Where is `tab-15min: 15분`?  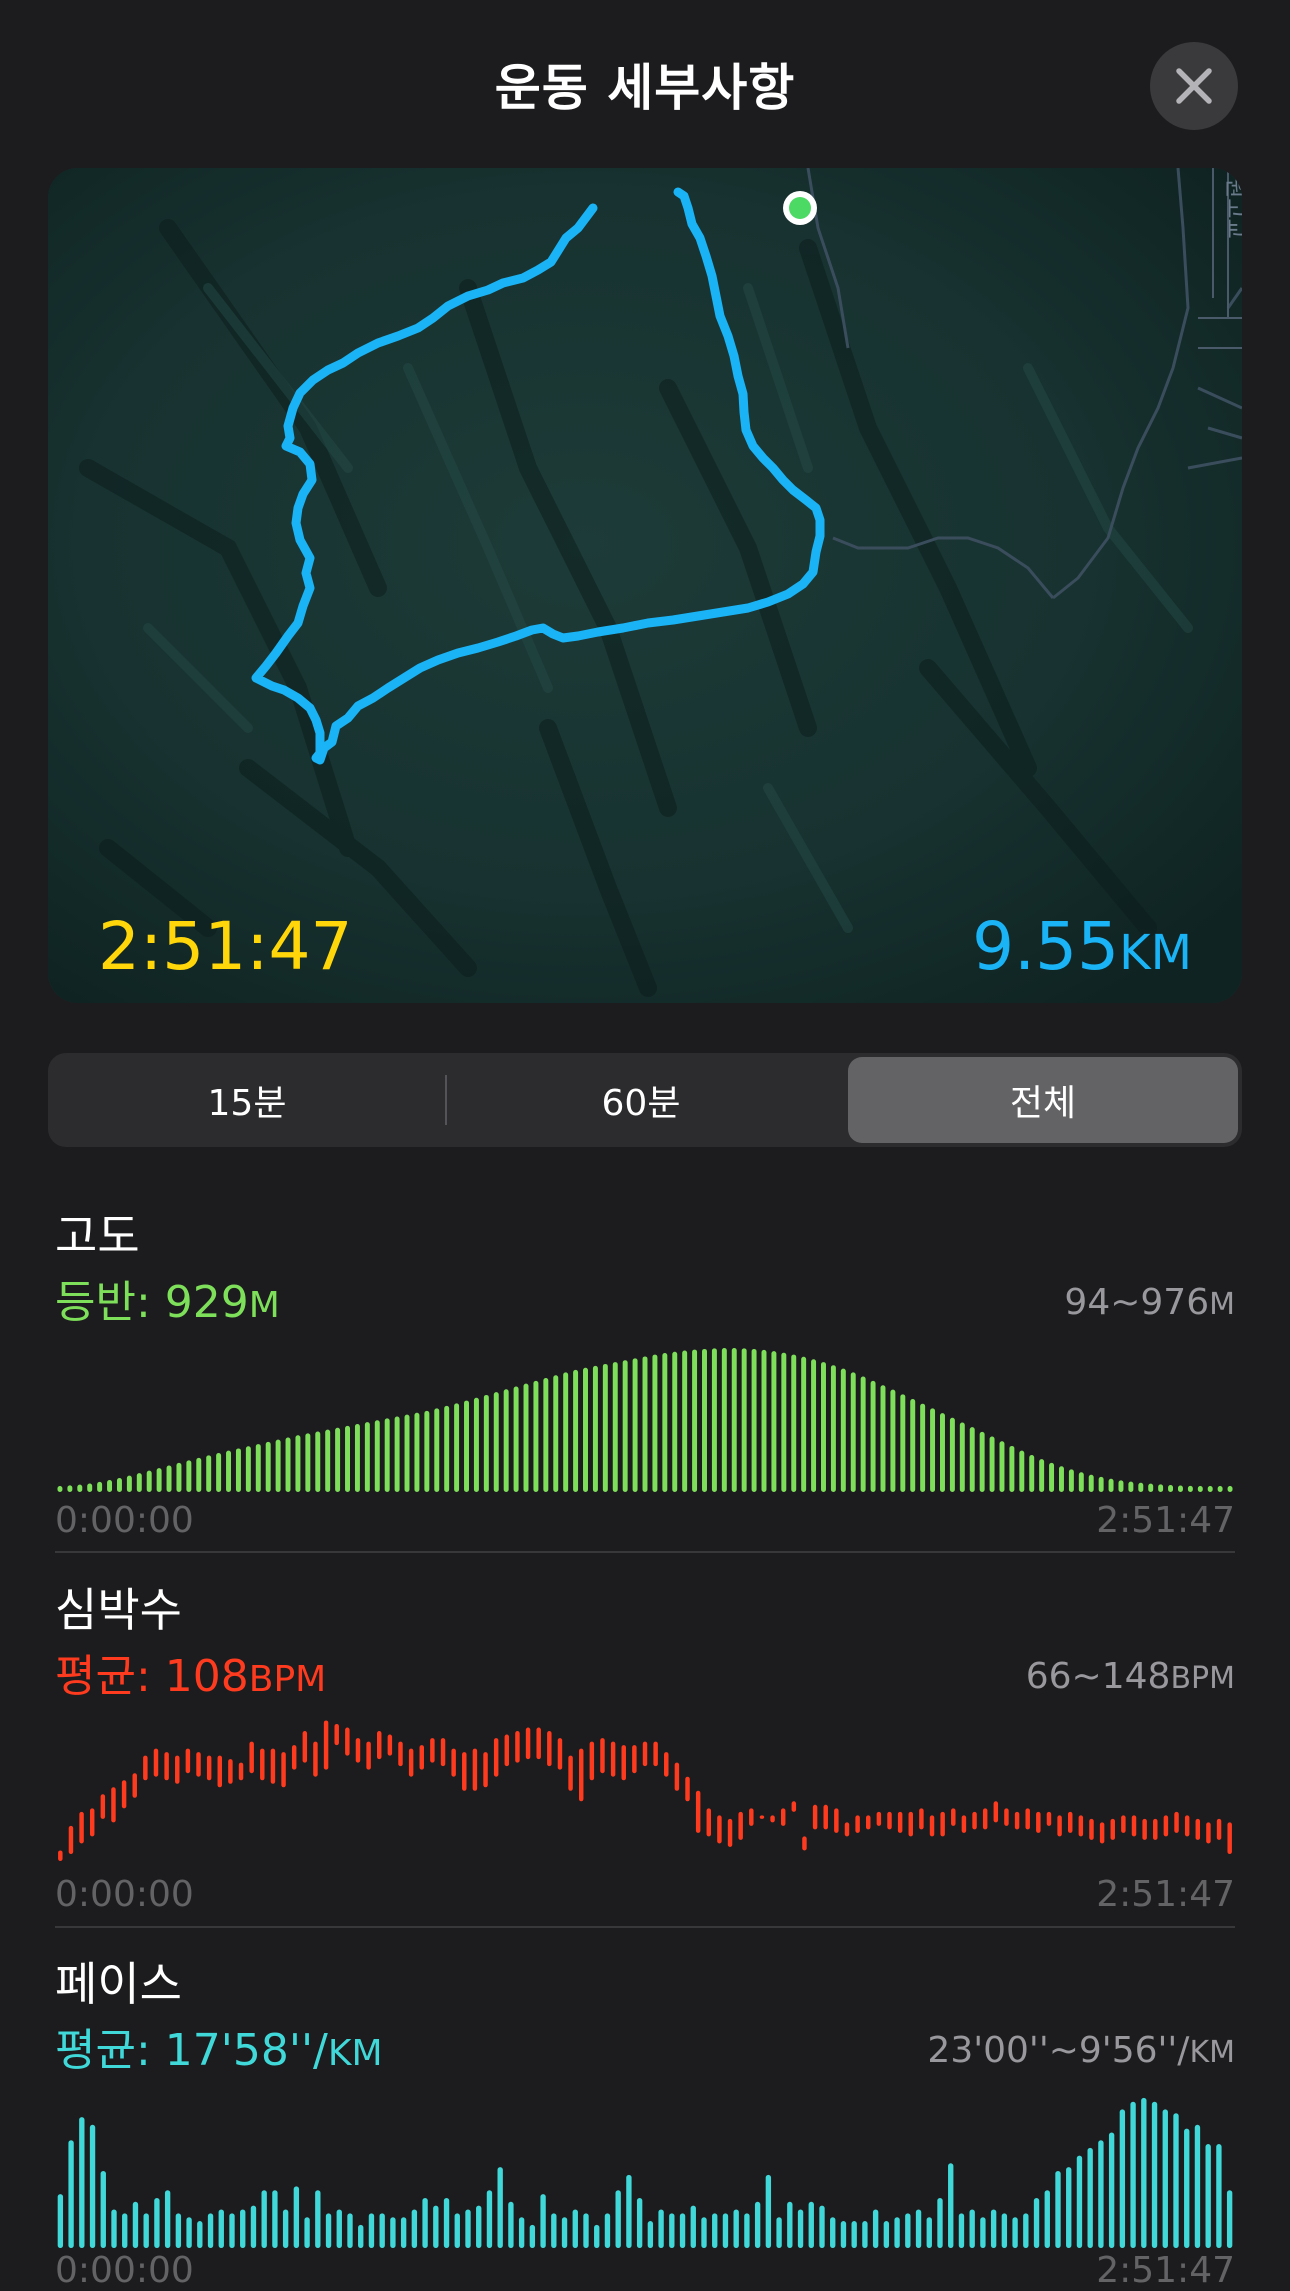 tab-15min: 15분 is located at coordinates (247, 1100).